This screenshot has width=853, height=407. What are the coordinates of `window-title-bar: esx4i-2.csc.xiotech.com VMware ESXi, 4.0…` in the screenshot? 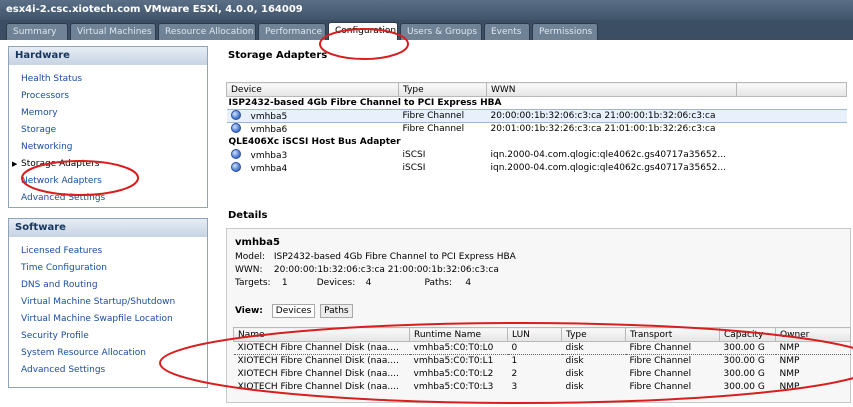 It's located at (426, 10).